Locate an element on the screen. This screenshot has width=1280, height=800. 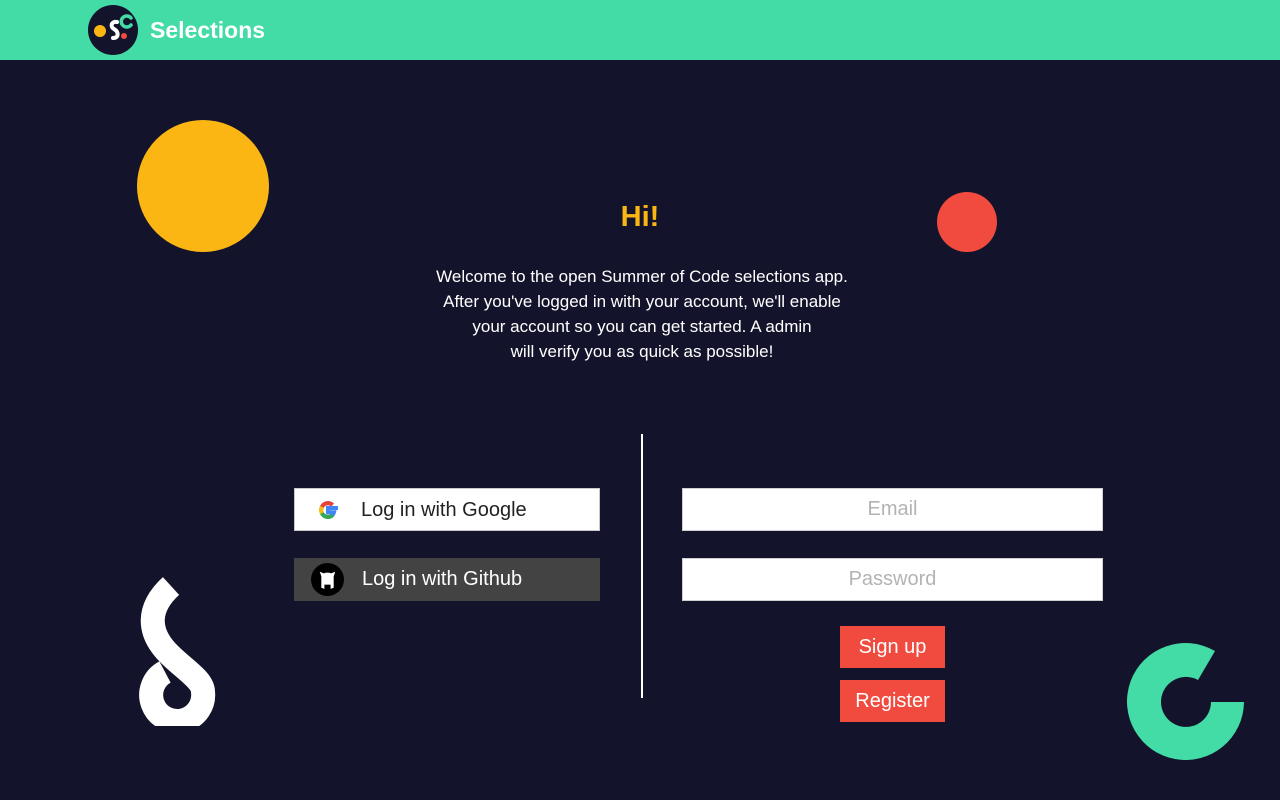
welcome-heading: Hi! is located at coordinates (640, 217).